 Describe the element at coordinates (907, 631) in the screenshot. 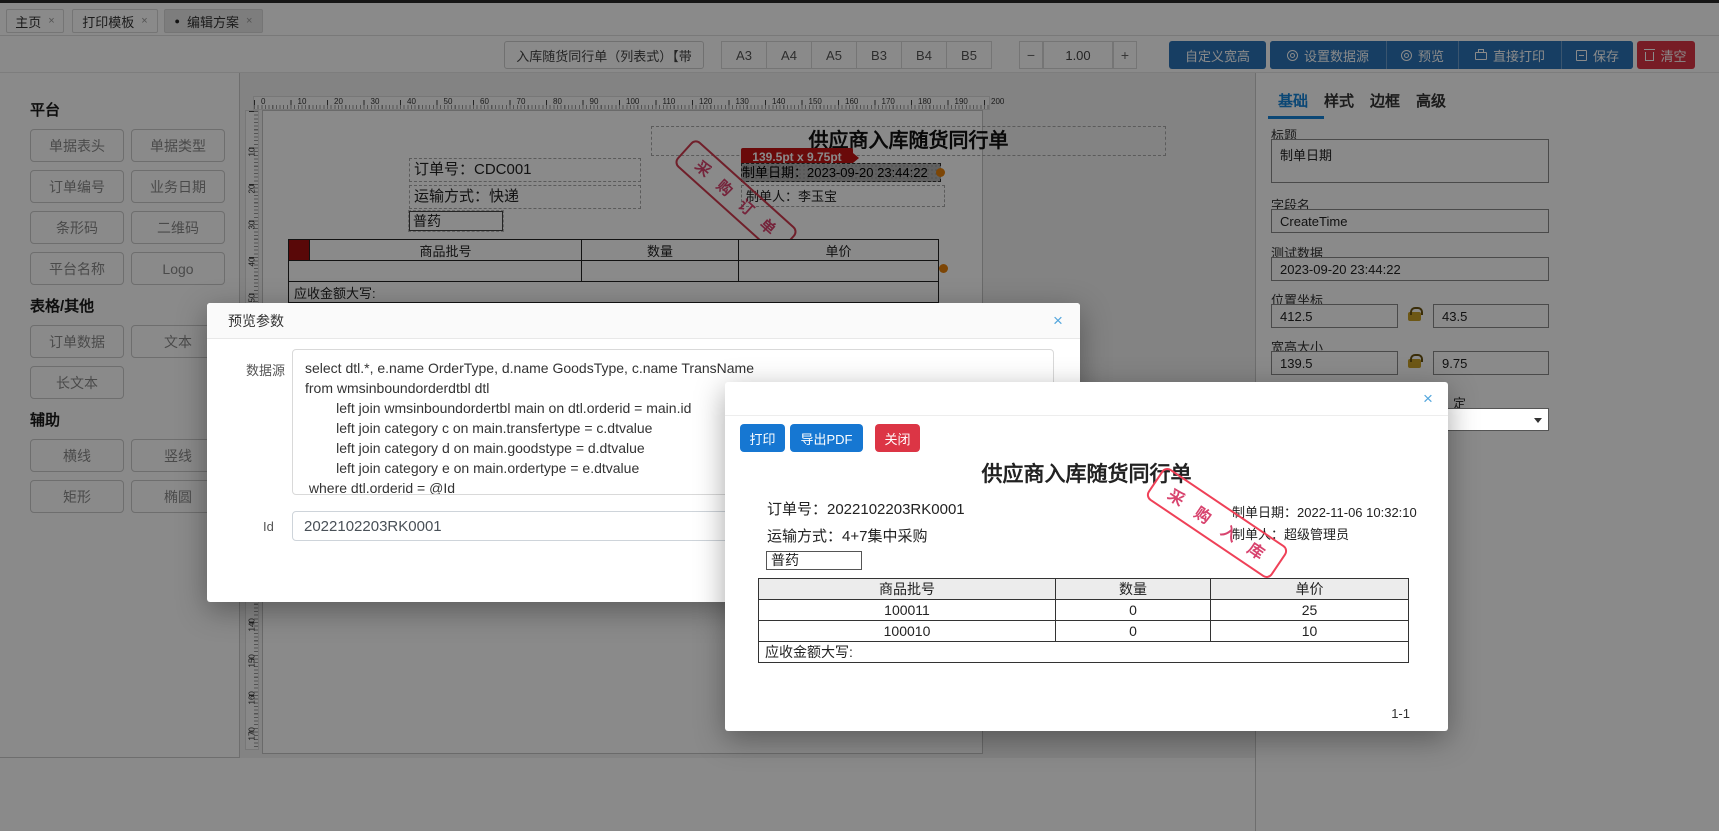

I see `preview-table-cell: 100010` at that location.